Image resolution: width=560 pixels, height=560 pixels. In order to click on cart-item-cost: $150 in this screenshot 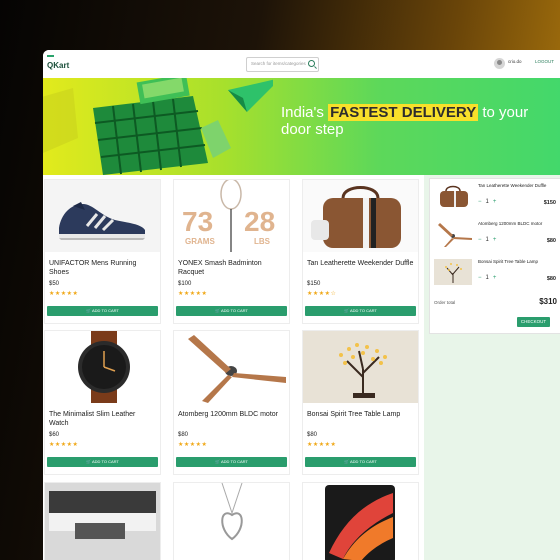, I will do `click(549, 203)`.